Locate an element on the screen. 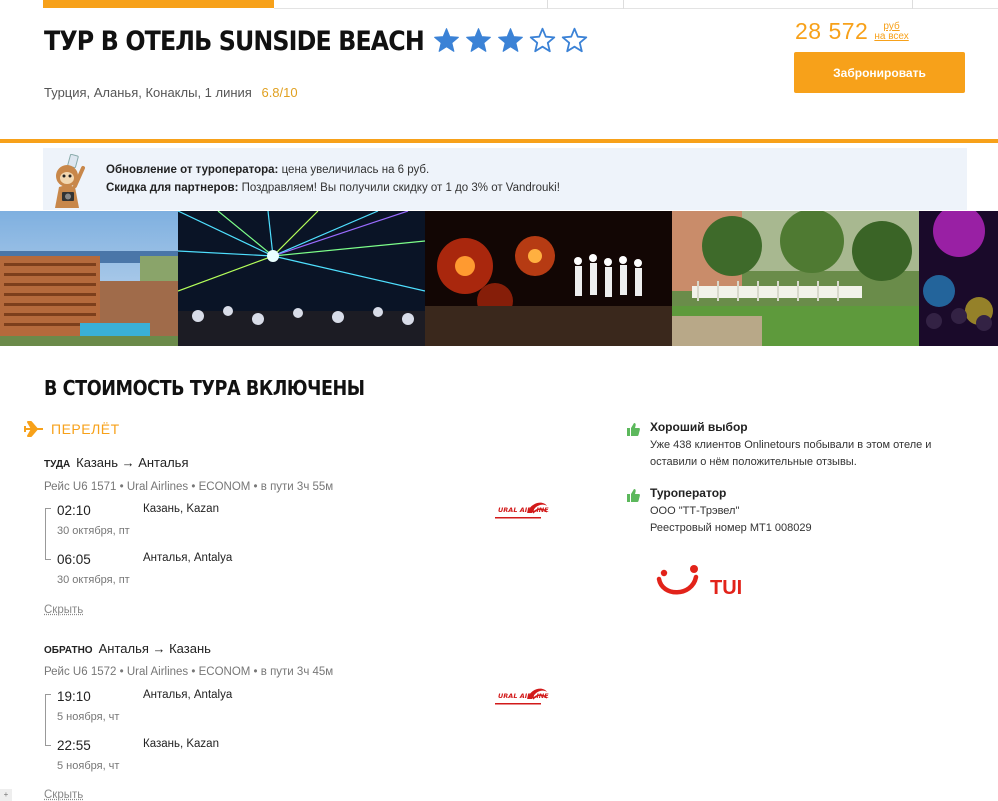 The height and width of the screenshot is (801, 998). top-nav-active-tab is located at coordinates (158, 4).